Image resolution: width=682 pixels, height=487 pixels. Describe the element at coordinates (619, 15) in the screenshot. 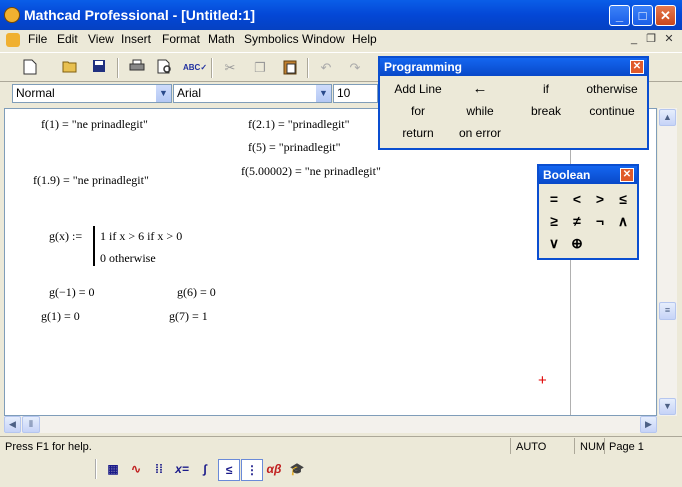

I see `minimize-button: _` at that location.